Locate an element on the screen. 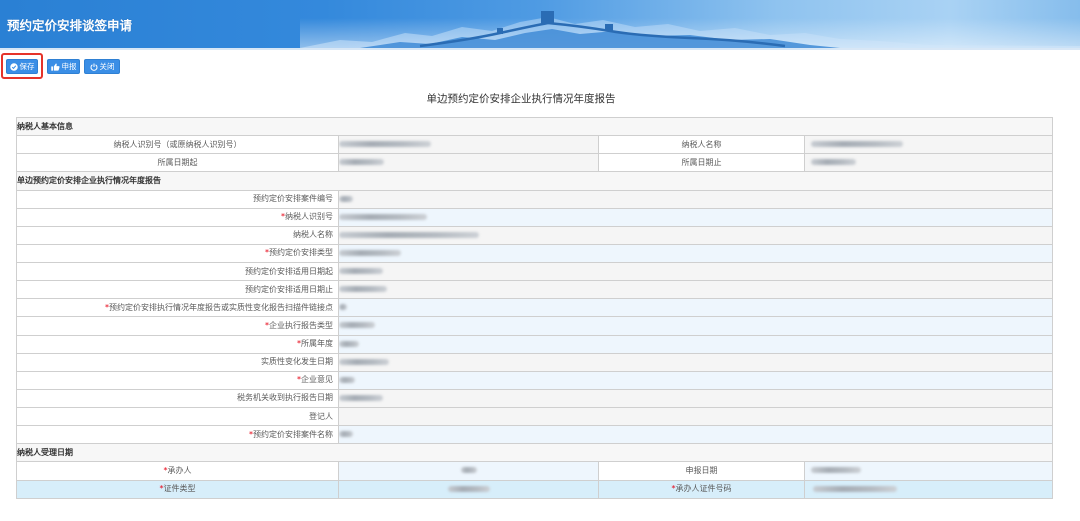 This screenshot has height=521, width=1080. case-number-field is located at coordinates (695, 199).